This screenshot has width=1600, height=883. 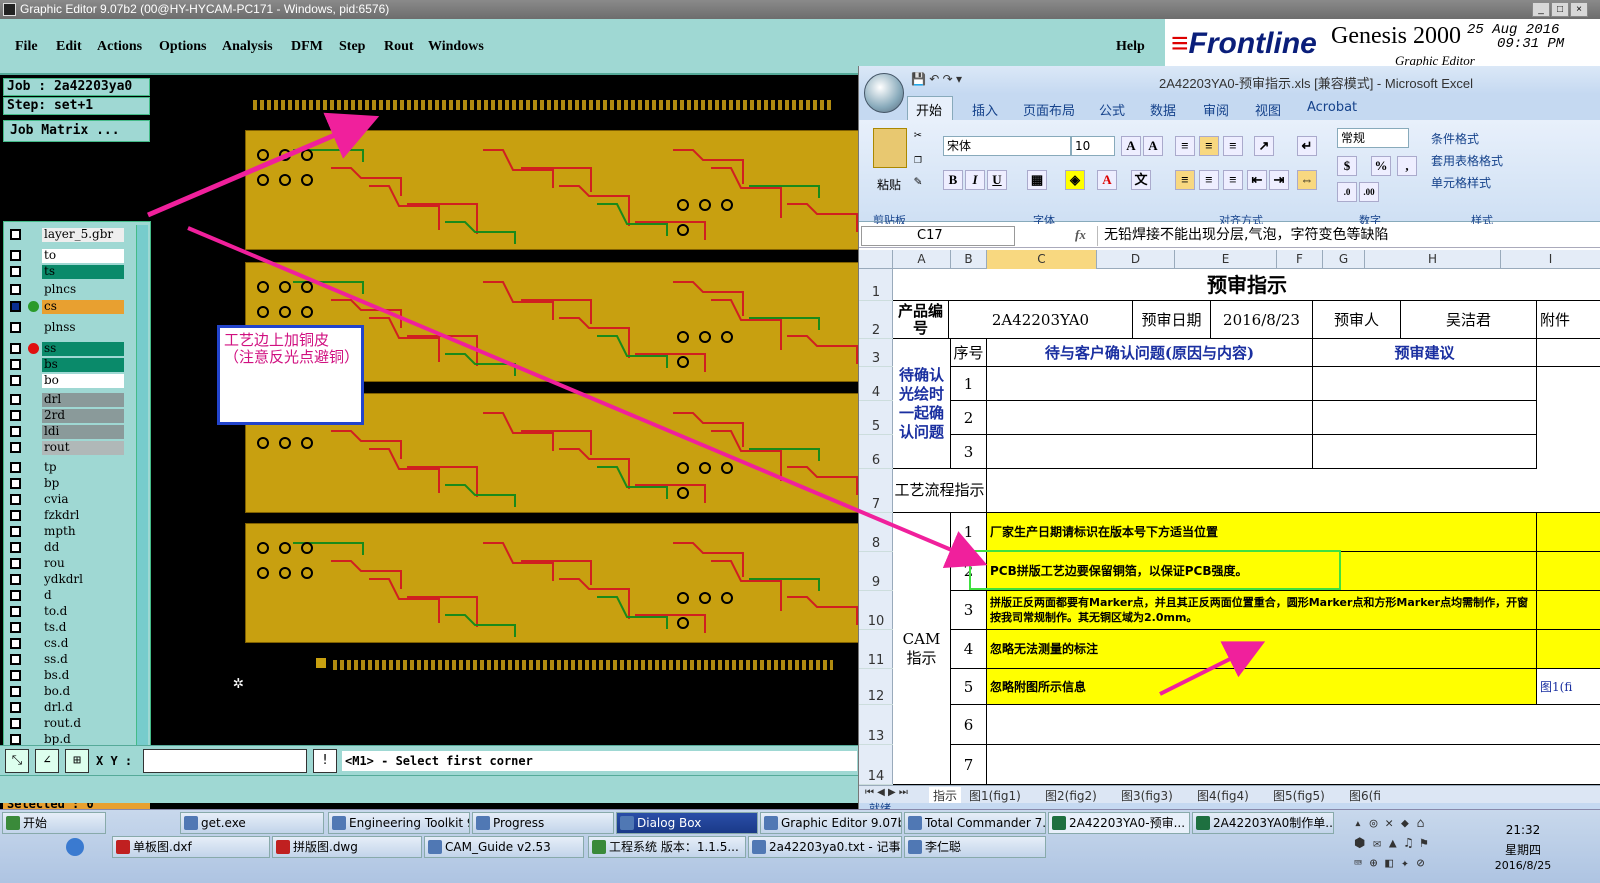 I want to click on column-header: I, so click(x=1550, y=259).